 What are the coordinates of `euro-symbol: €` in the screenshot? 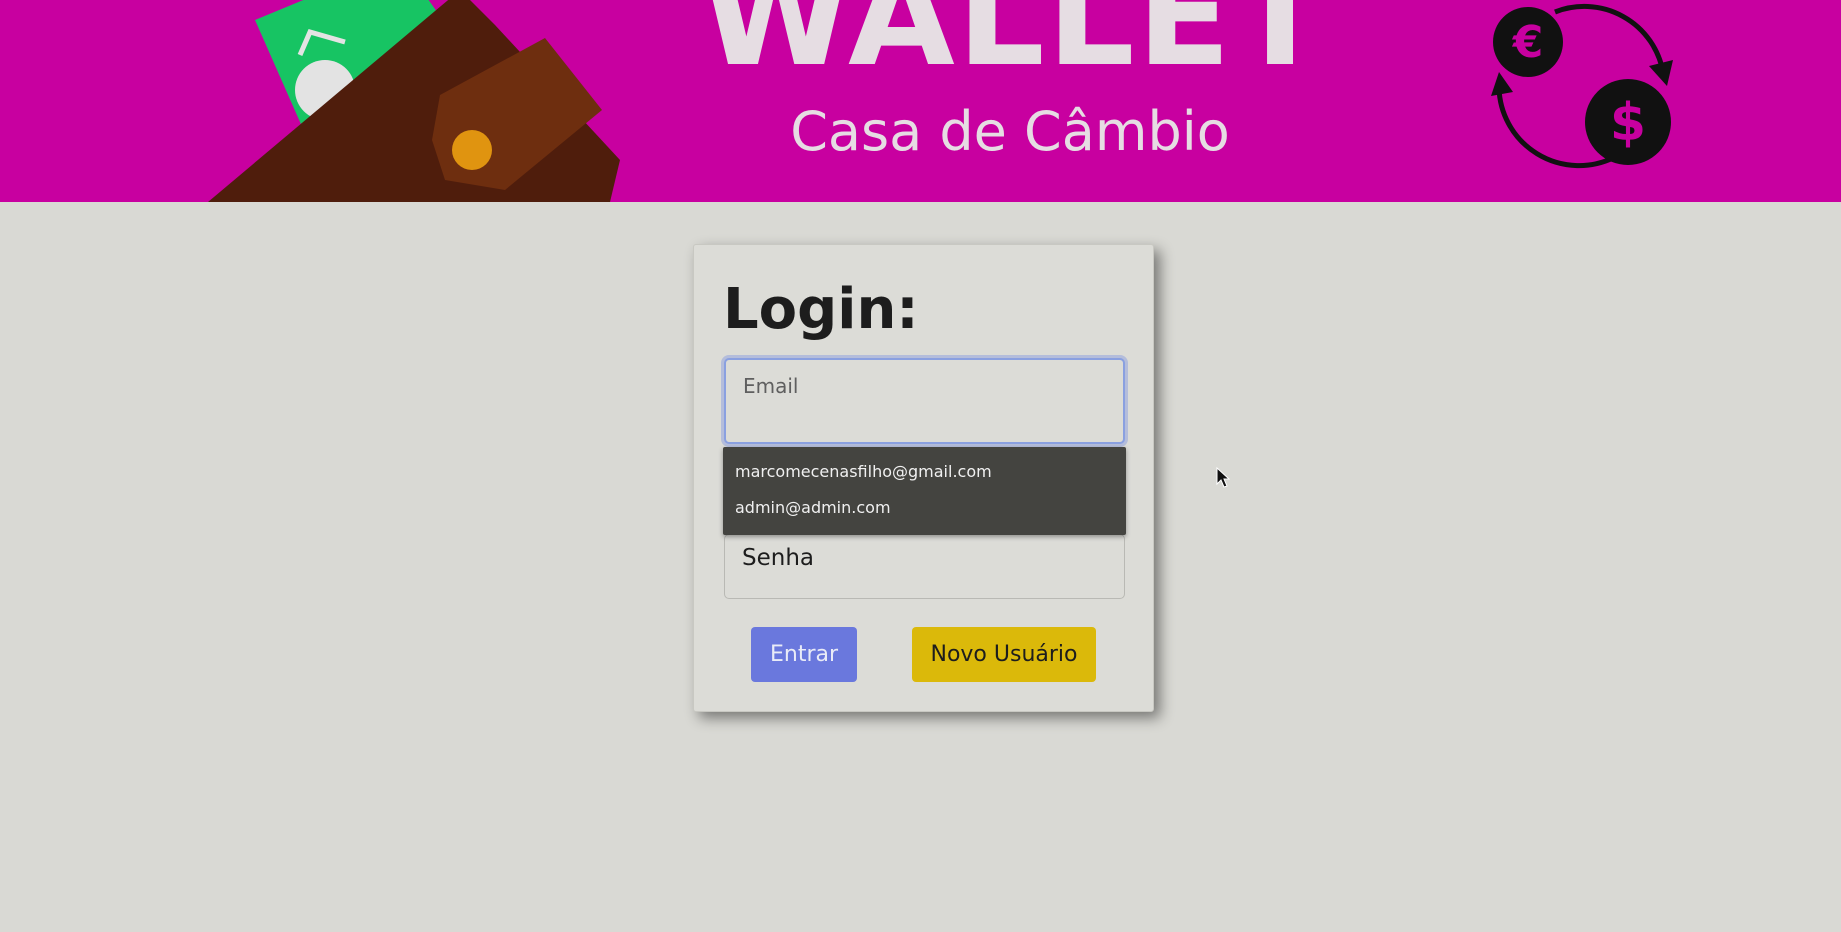 It's located at (1528, 42).